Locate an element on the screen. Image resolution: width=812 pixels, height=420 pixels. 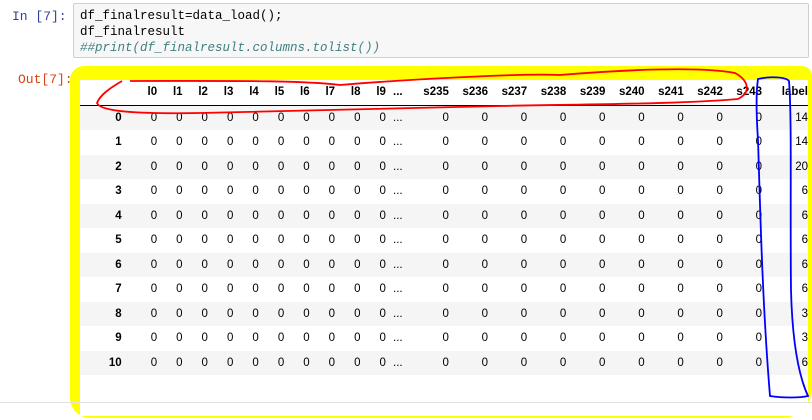
table-row: 5 0 0 0 0 0 0 0 0 0 0... 0 0 0 0 0 0 0 0 0 6 is located at coordinates (444, 240).